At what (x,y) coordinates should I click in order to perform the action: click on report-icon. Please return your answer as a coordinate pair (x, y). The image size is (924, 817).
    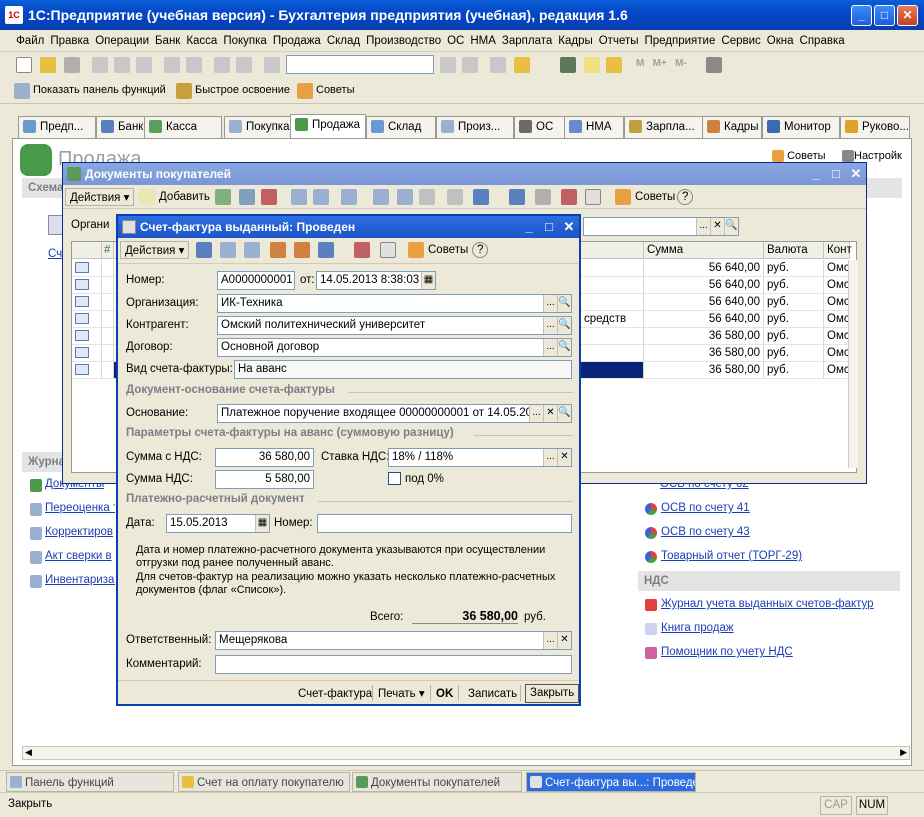
    Looking at the image, I should click on (593, 197).